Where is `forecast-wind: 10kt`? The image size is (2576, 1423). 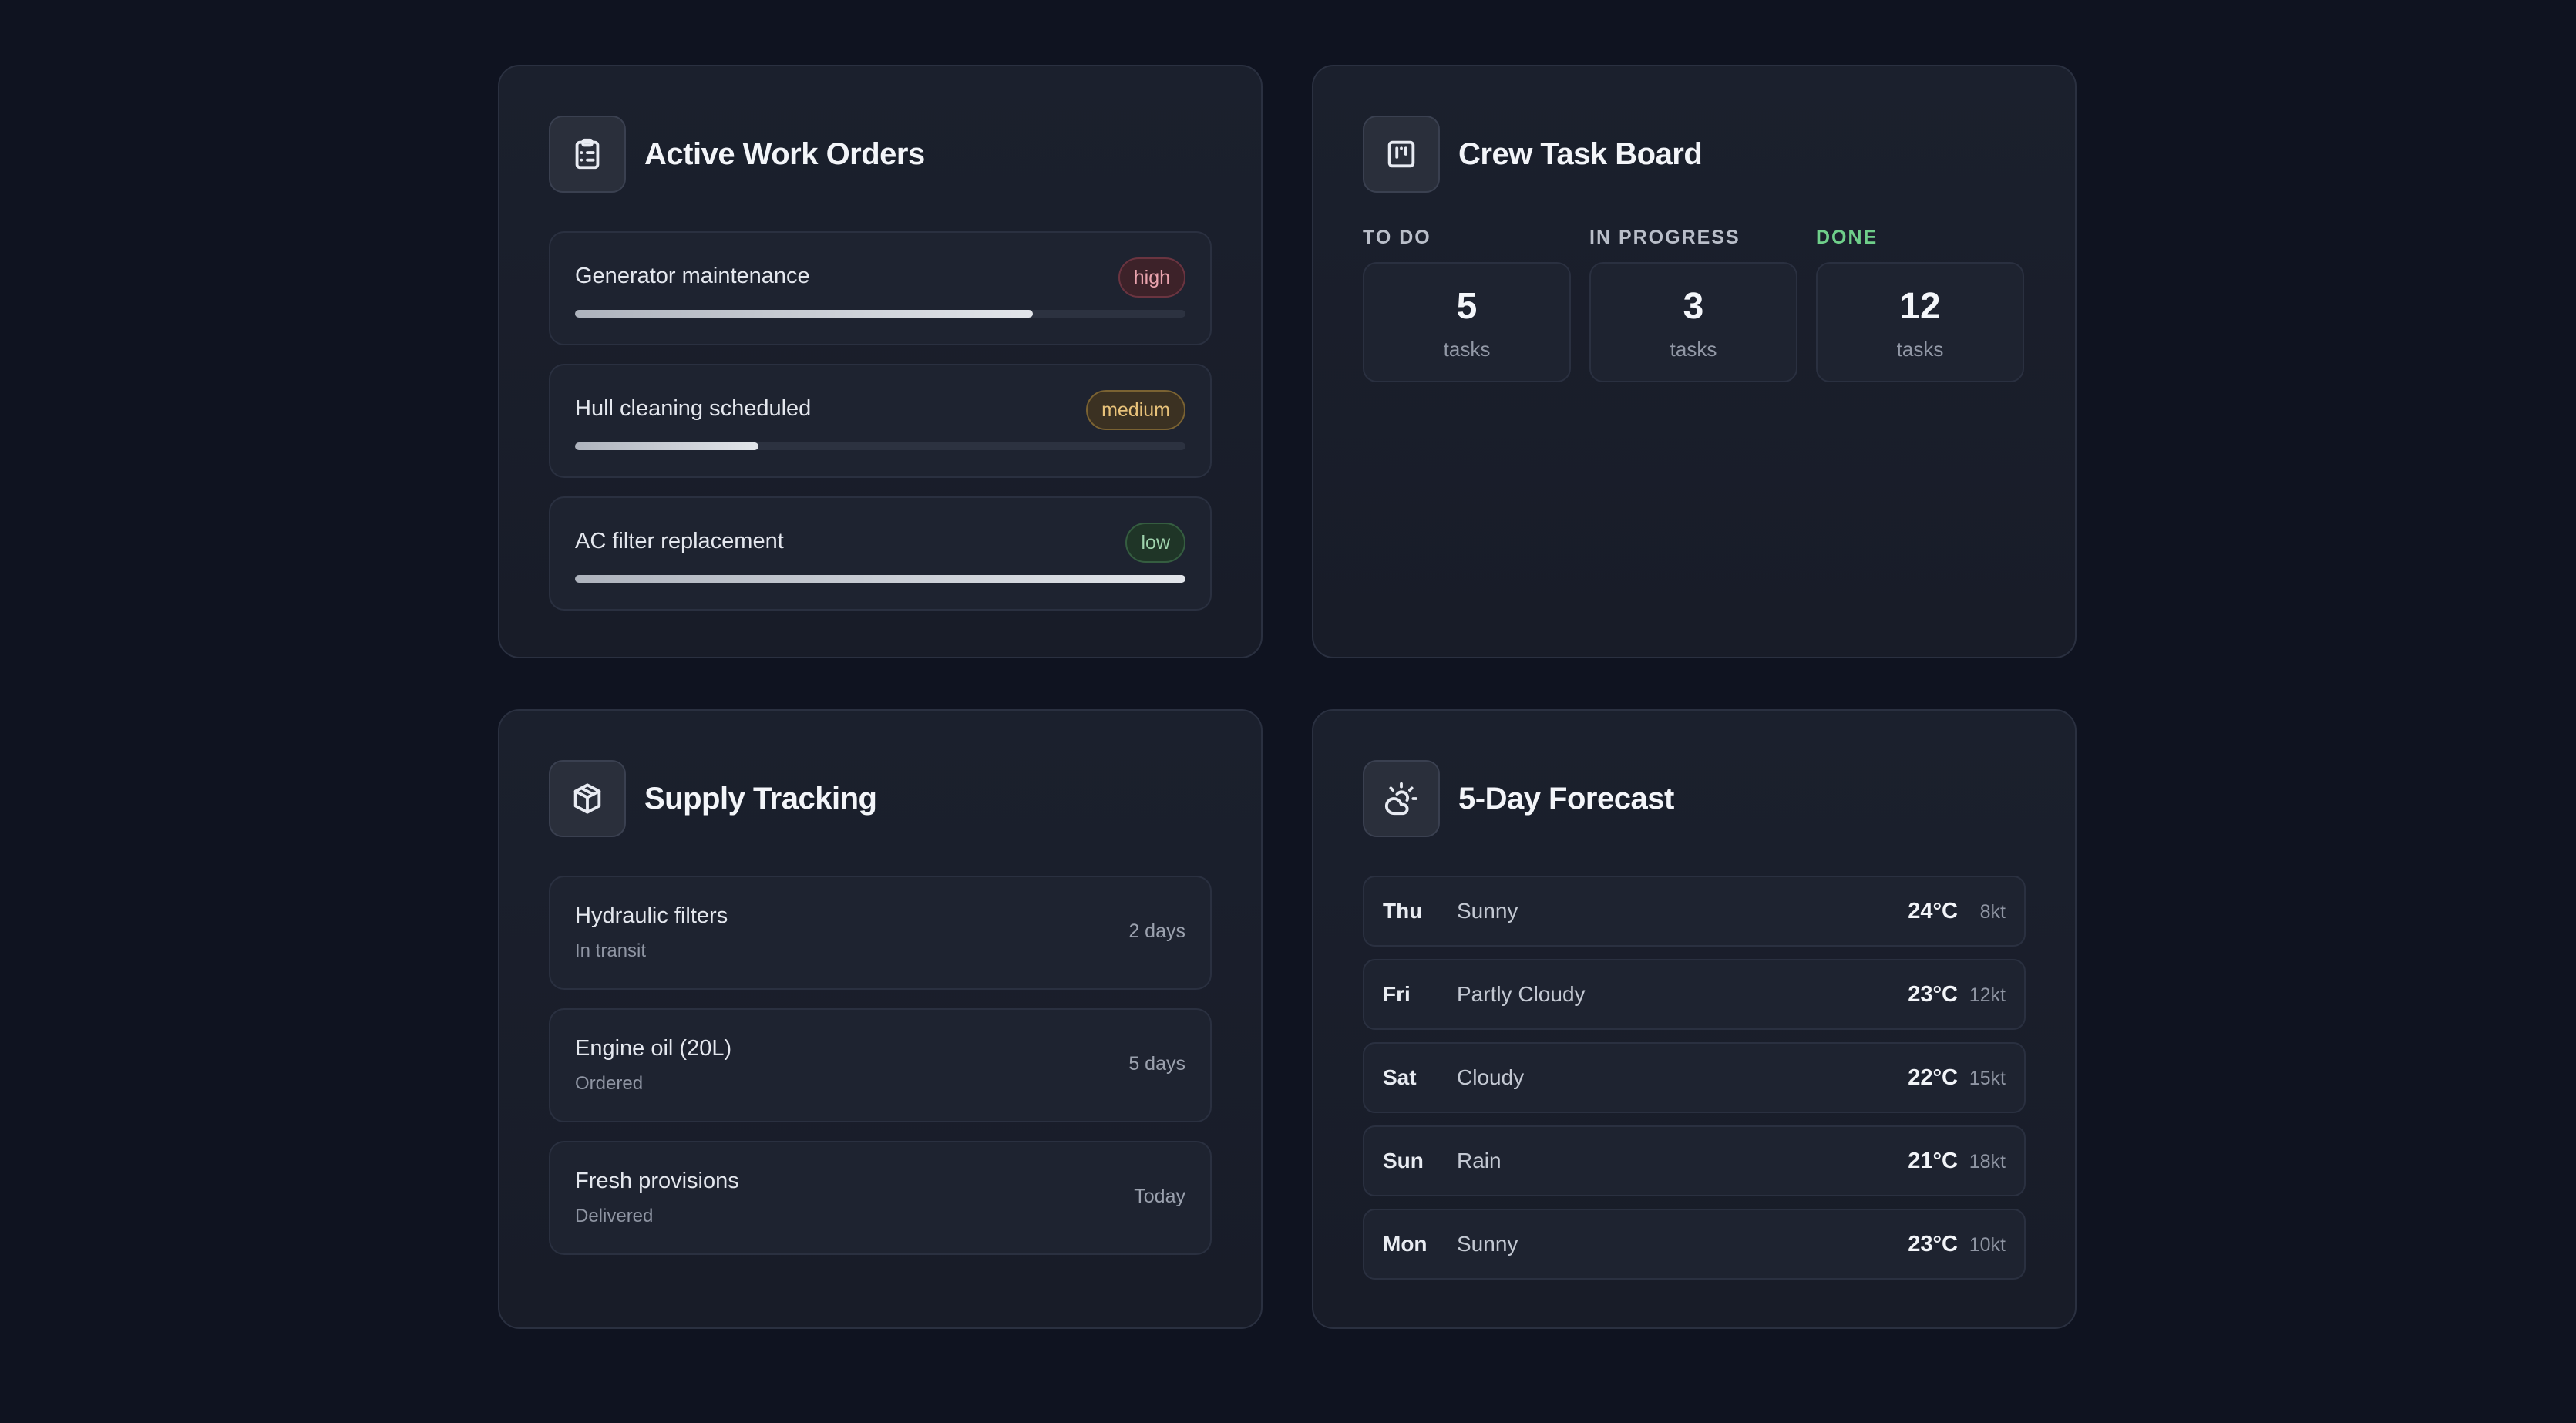
forecast-wind: 10kt is located at coordinates (1987, 1245).